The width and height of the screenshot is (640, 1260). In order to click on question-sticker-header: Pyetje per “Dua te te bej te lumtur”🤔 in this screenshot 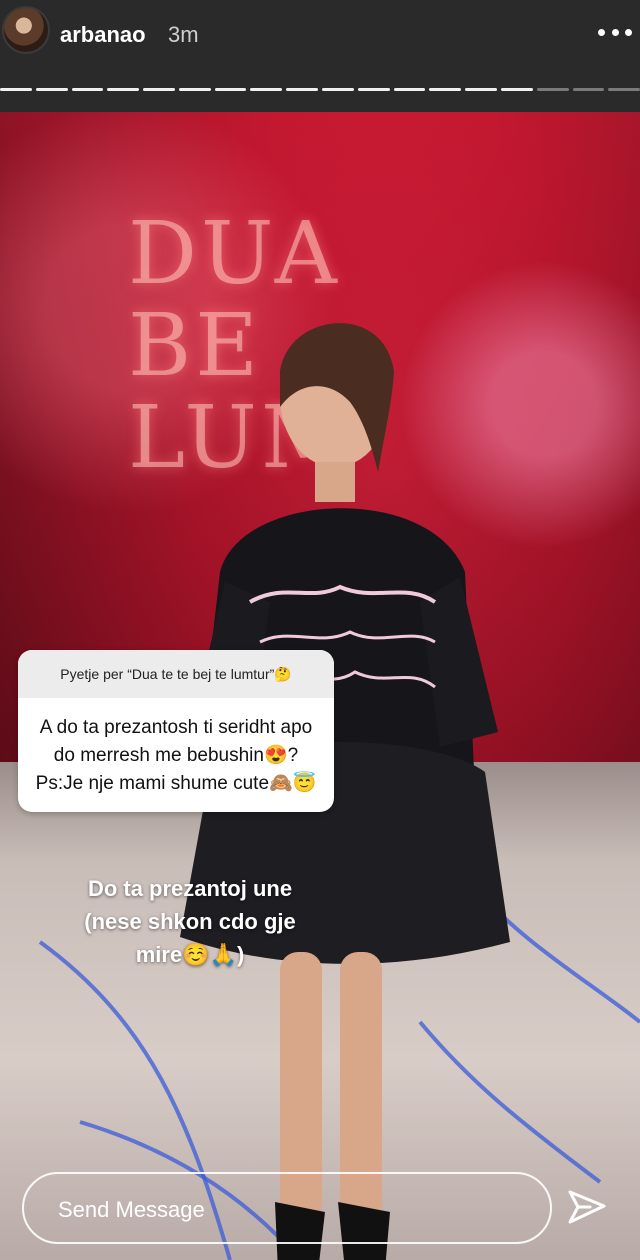, I will do `click(176, 674)`.